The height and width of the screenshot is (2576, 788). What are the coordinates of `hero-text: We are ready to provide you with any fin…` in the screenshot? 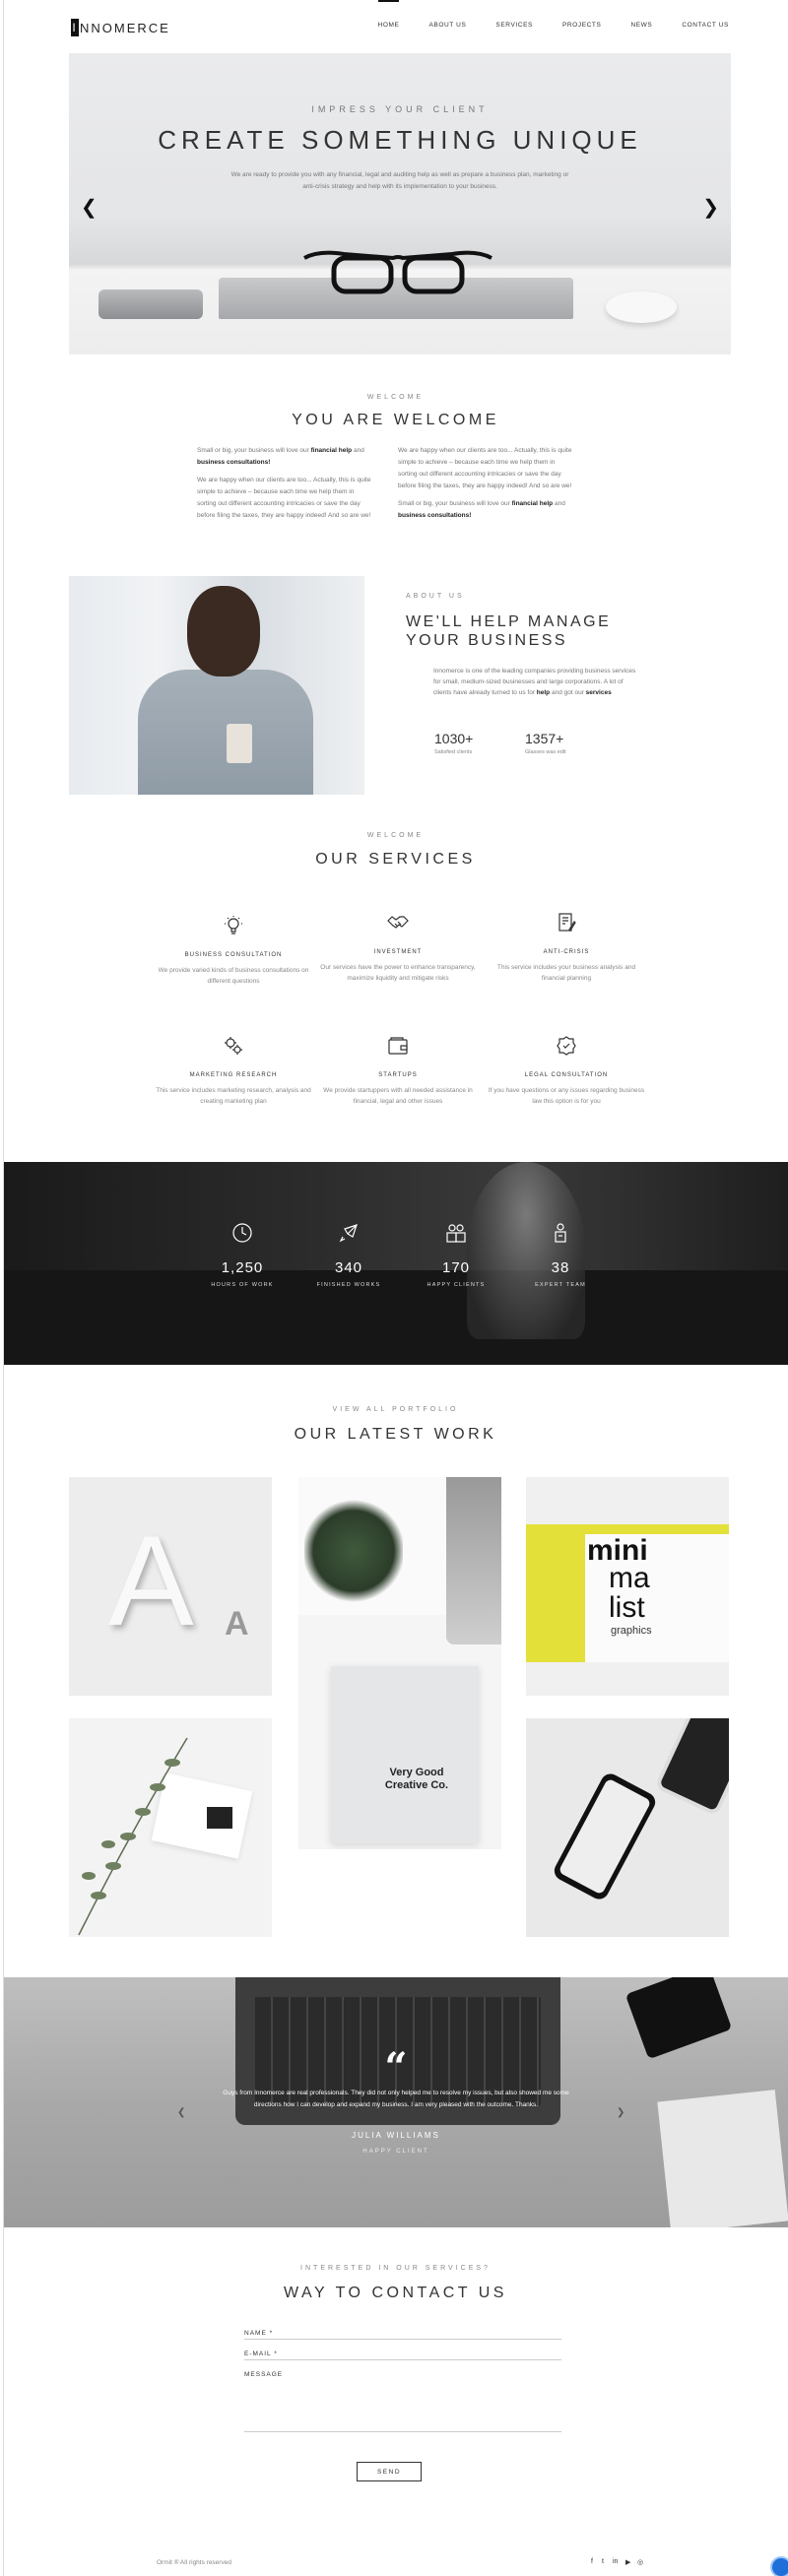 It's located at (399, 180).